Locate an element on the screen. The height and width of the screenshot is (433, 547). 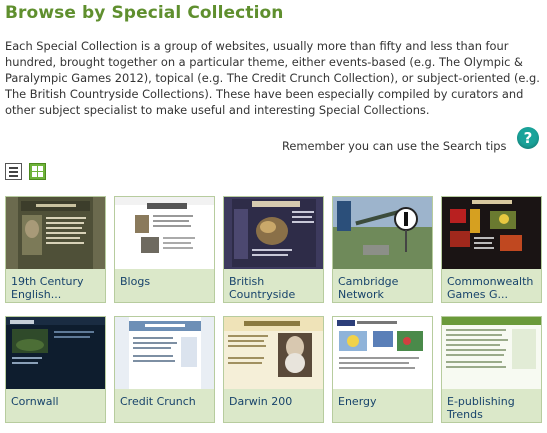
search-tips-text: Remember you can use the Search tips is located at coordinates (394, 146).